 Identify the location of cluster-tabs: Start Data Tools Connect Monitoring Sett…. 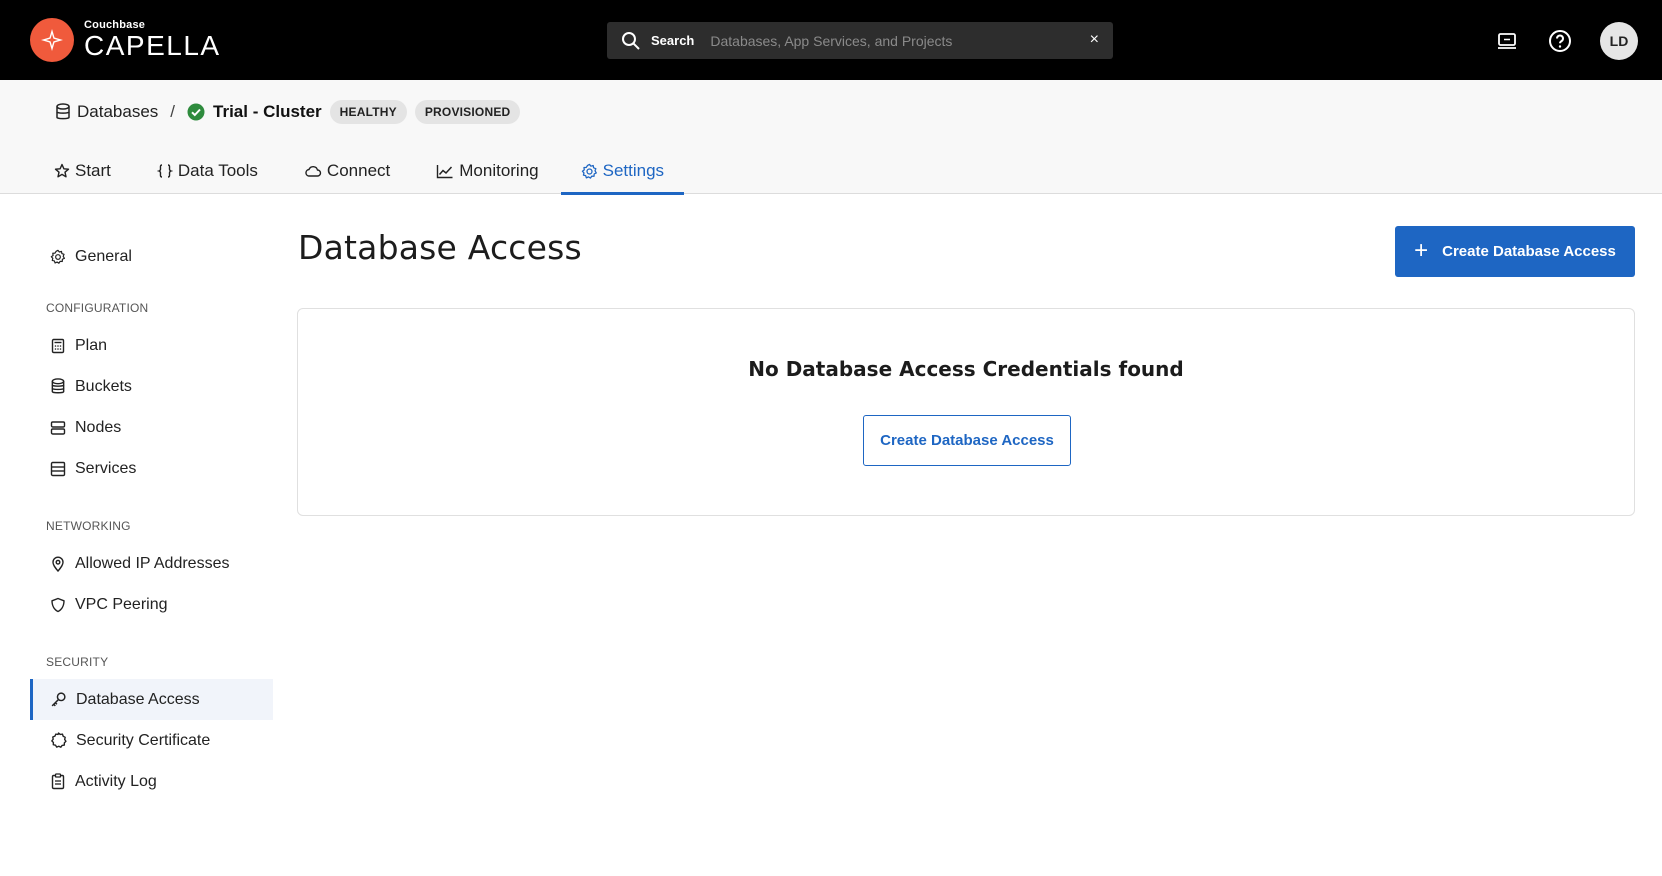
(367, 171).